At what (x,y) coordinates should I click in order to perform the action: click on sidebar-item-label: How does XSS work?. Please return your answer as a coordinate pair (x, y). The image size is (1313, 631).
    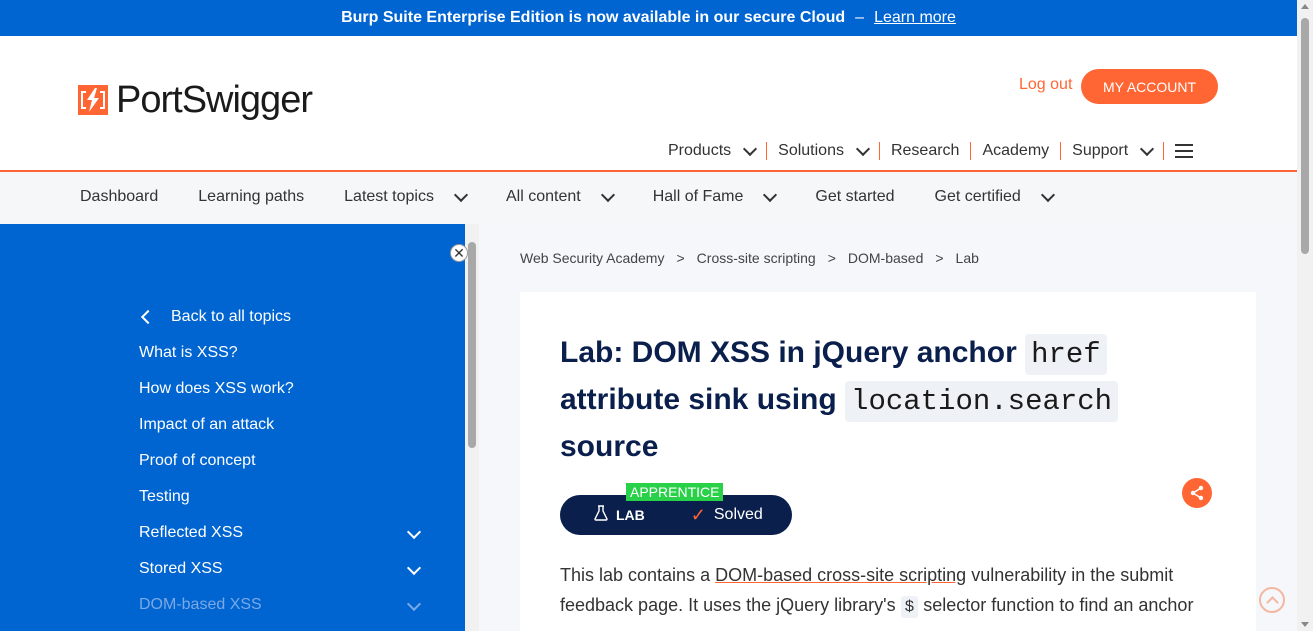
    Looking at the image, I should click on (216, 388).